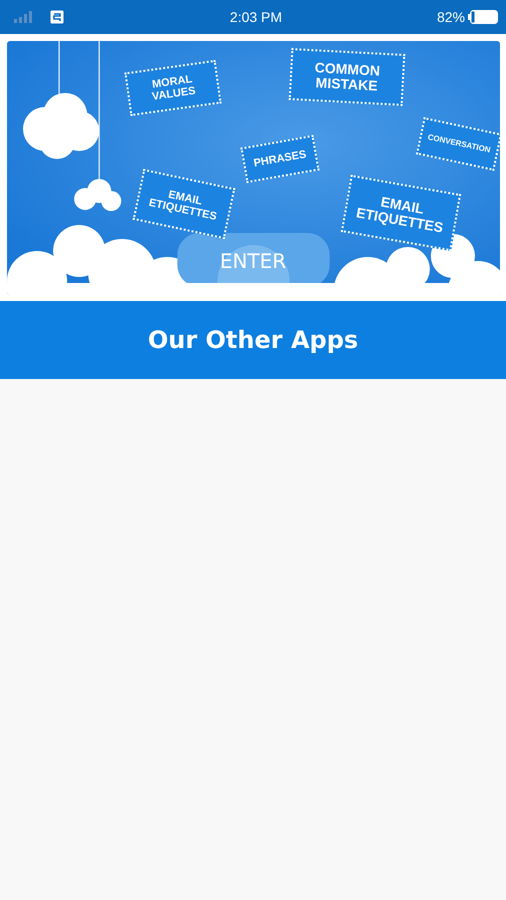 This screenshot has width=506, height=900. I want to click on signal-icon, so click(24, 17).